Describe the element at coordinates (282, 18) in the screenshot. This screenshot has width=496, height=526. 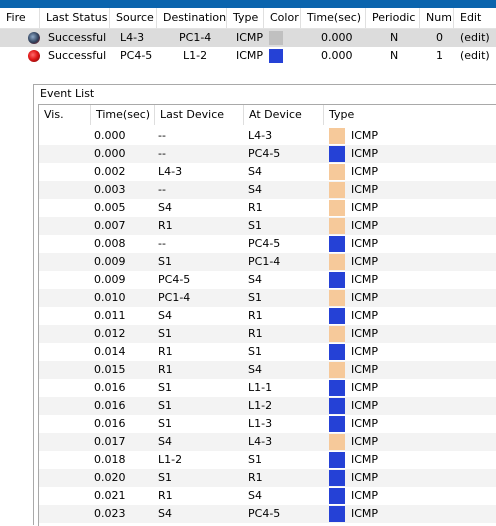
I see `header-color: Color` at that location.